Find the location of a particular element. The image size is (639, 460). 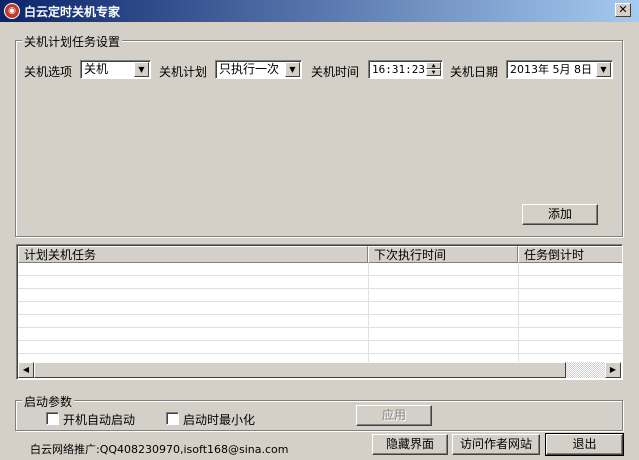

time-label: 关机时间 is located at coordinates (335, 72).